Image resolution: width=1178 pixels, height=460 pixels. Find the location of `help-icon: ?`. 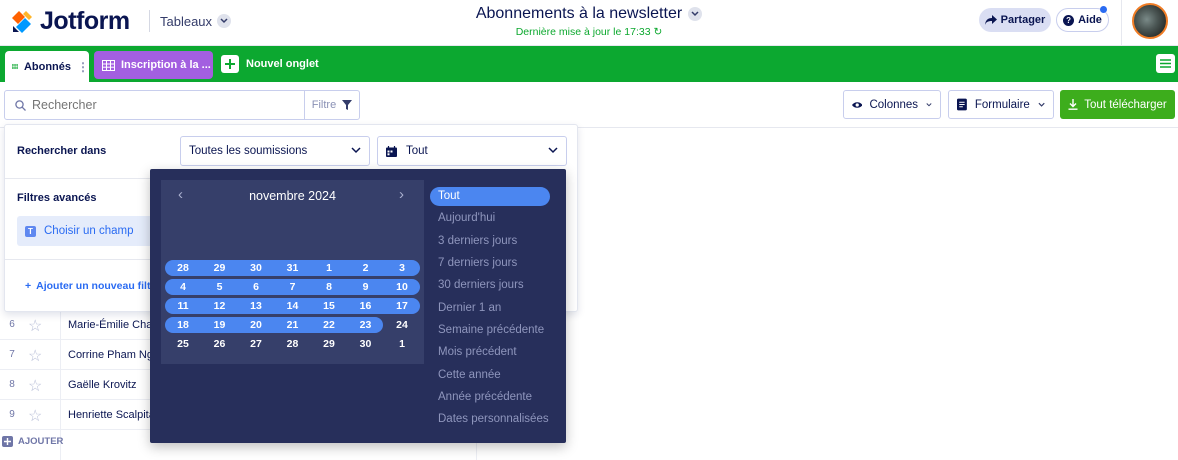

help-icon: ? is located at coordinates (1069, 20).